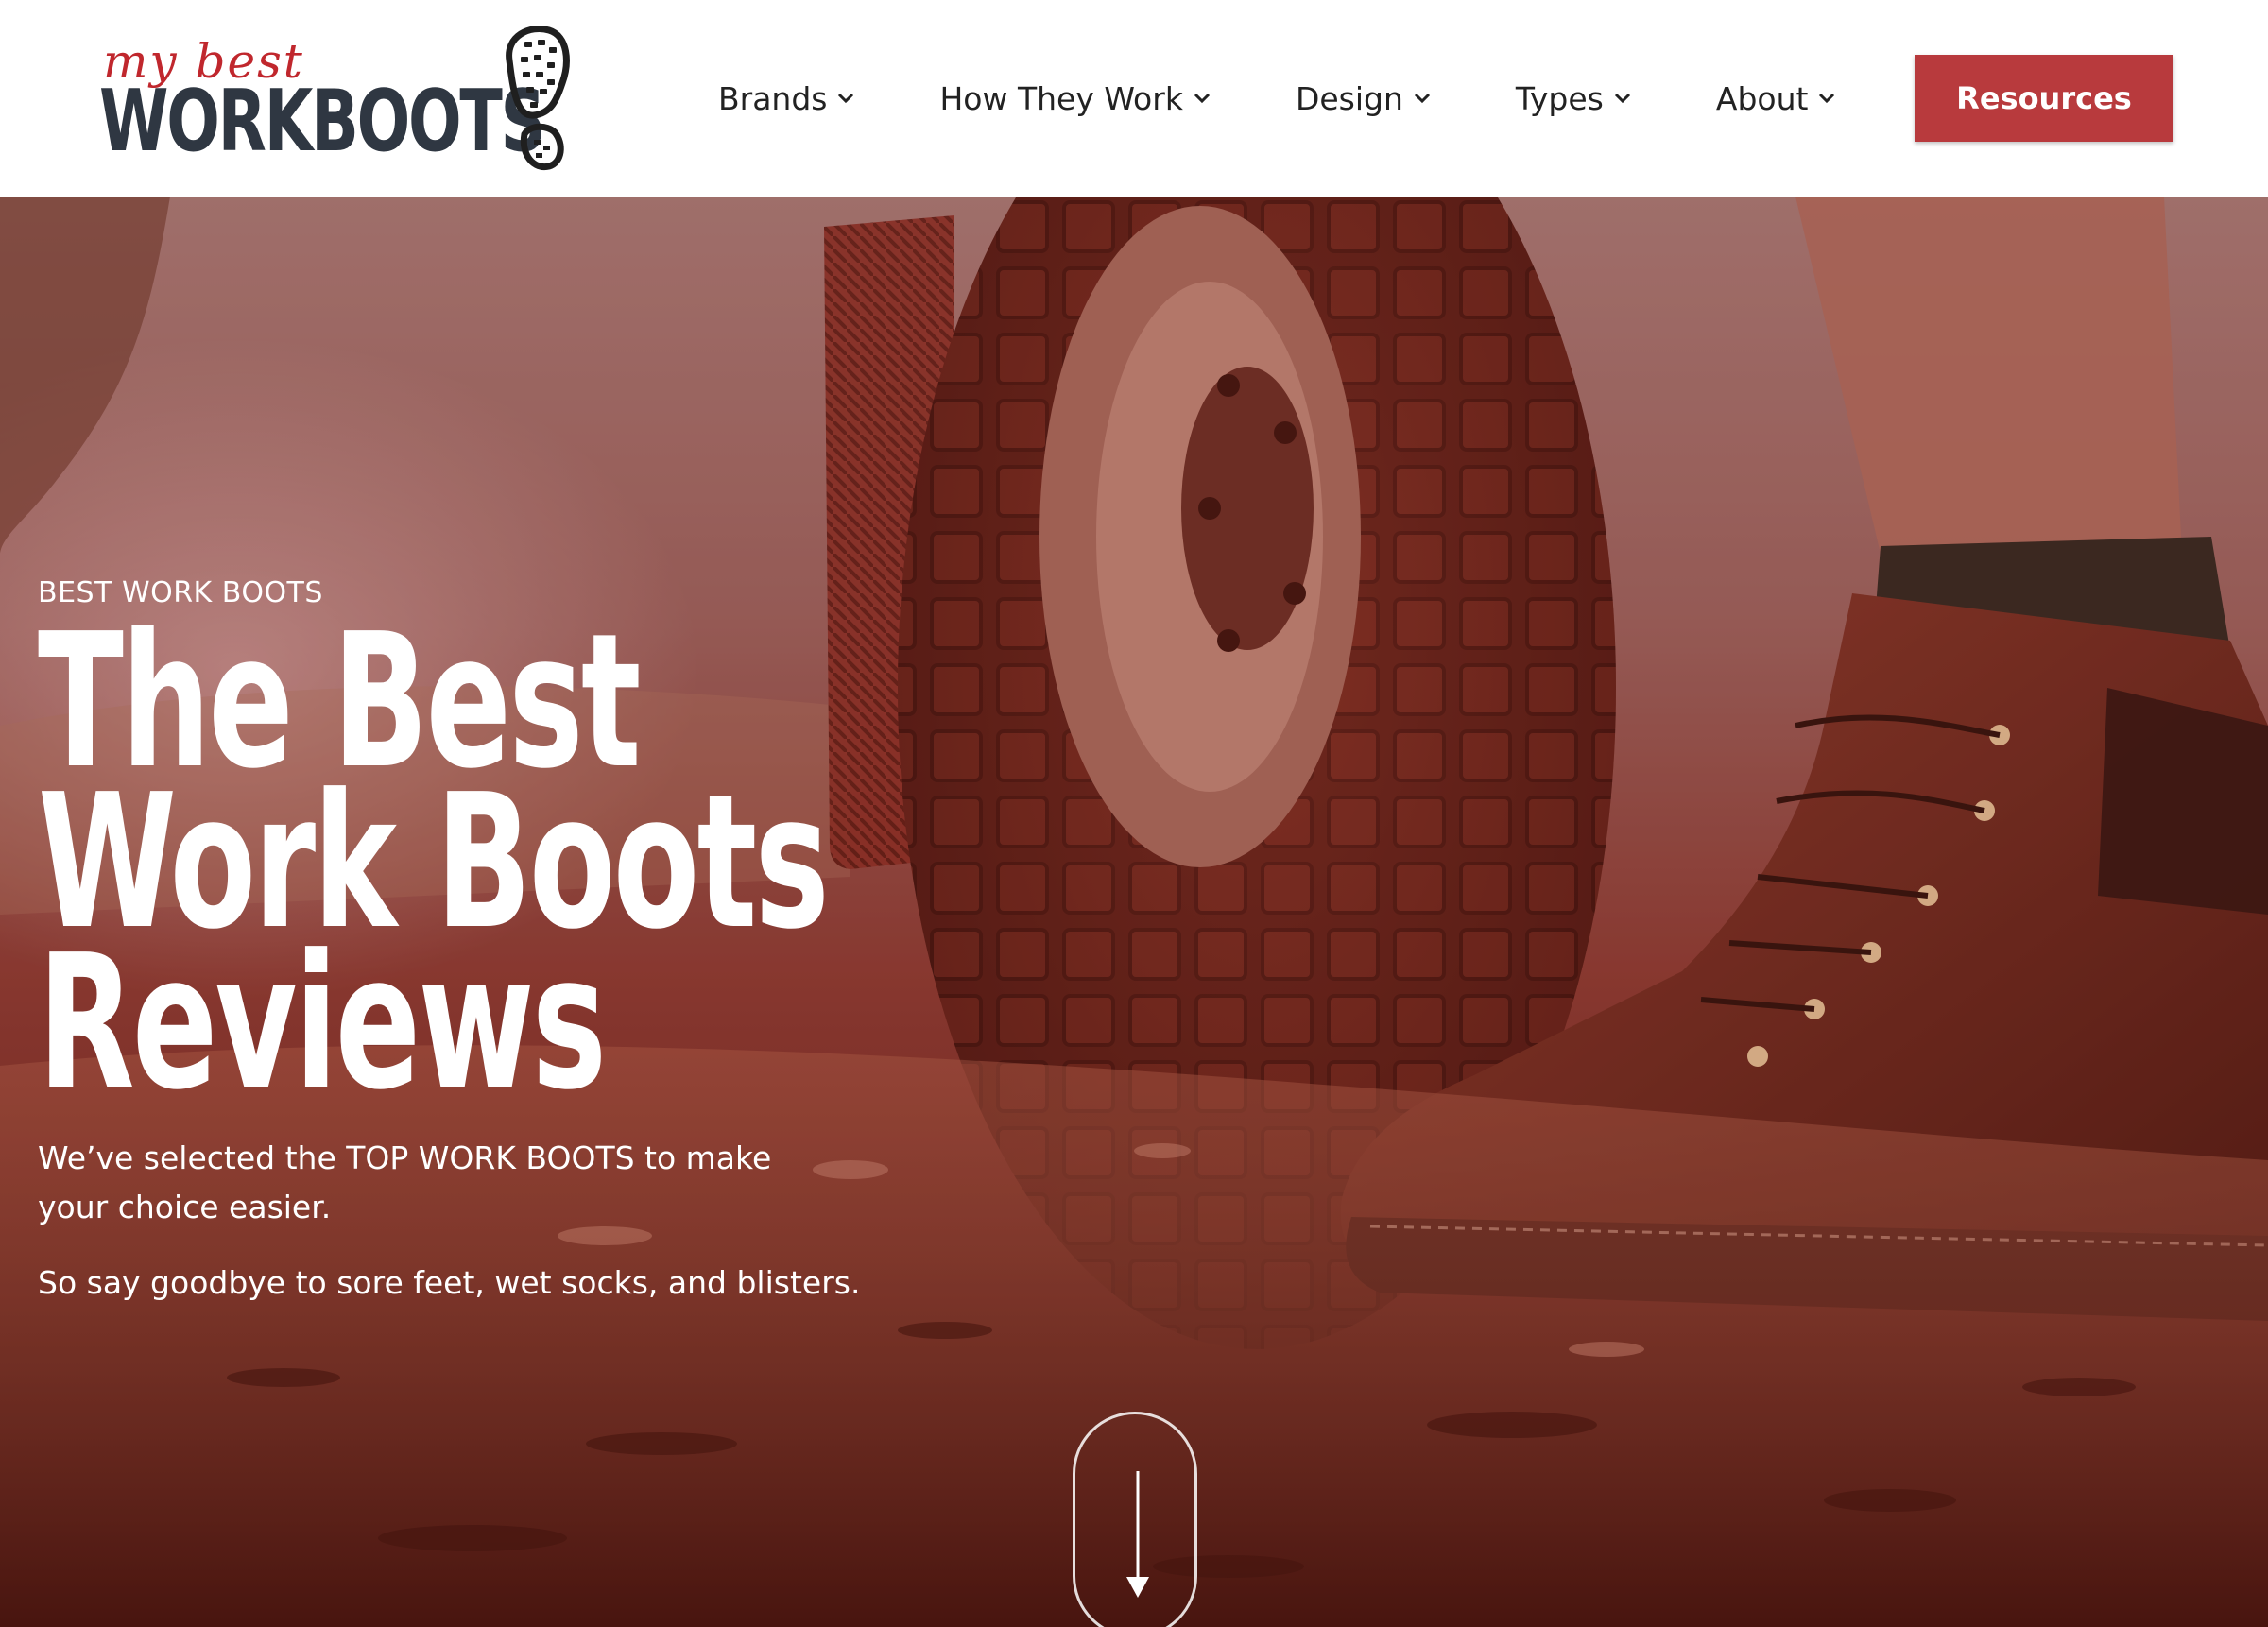  I want to click on nav-item-label: Design, so click(1349, 98).